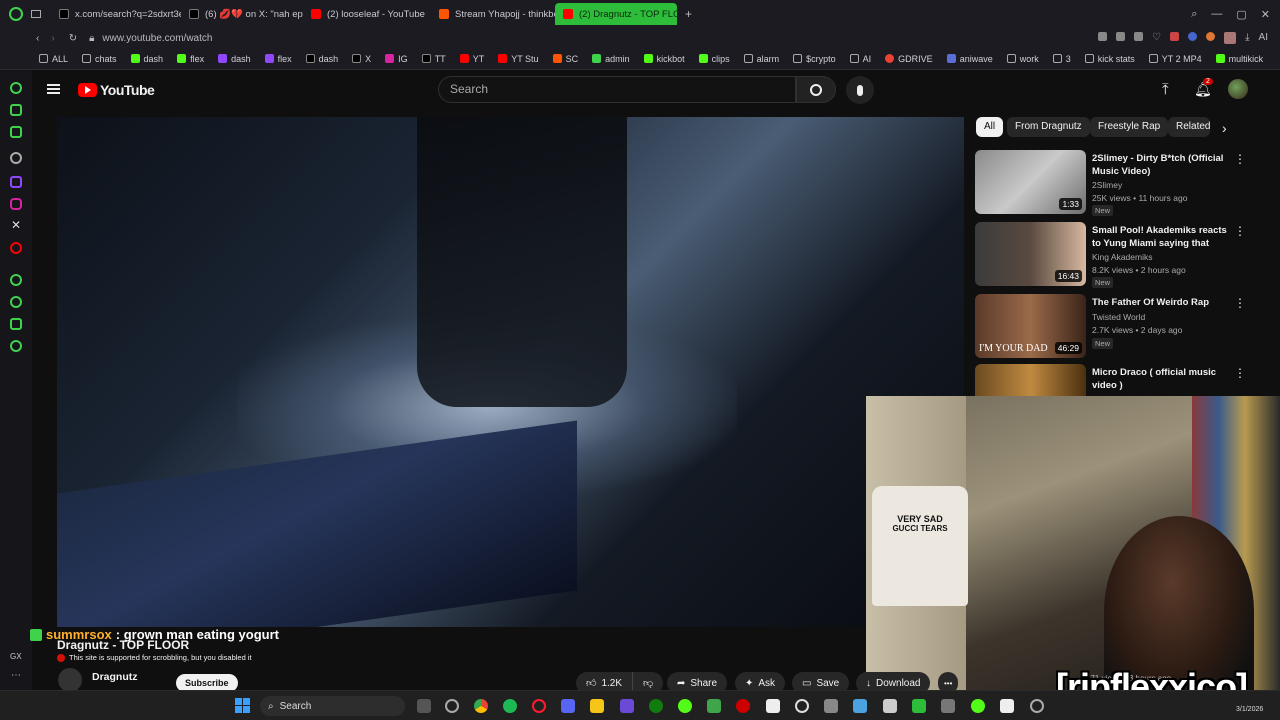  Describe the element at coordinates (566, 59) in the screenshot. I see `bookmark: SC` at that location.